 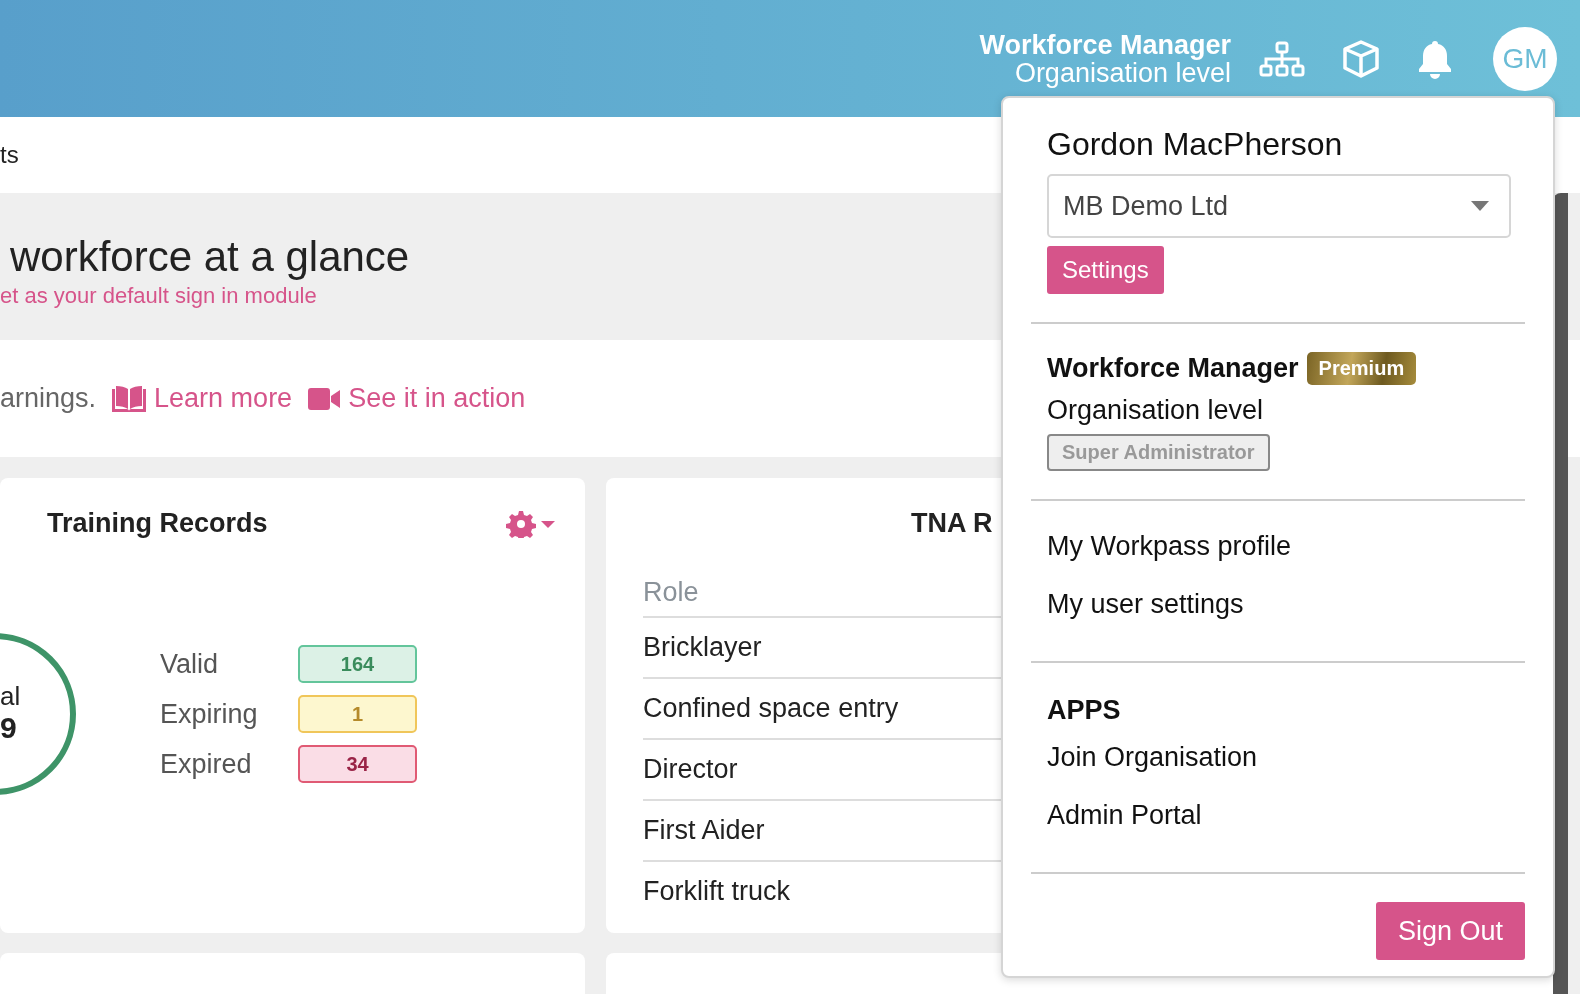 I want to click on product-name: Workforce Manager, so click(x=1173, y=368).